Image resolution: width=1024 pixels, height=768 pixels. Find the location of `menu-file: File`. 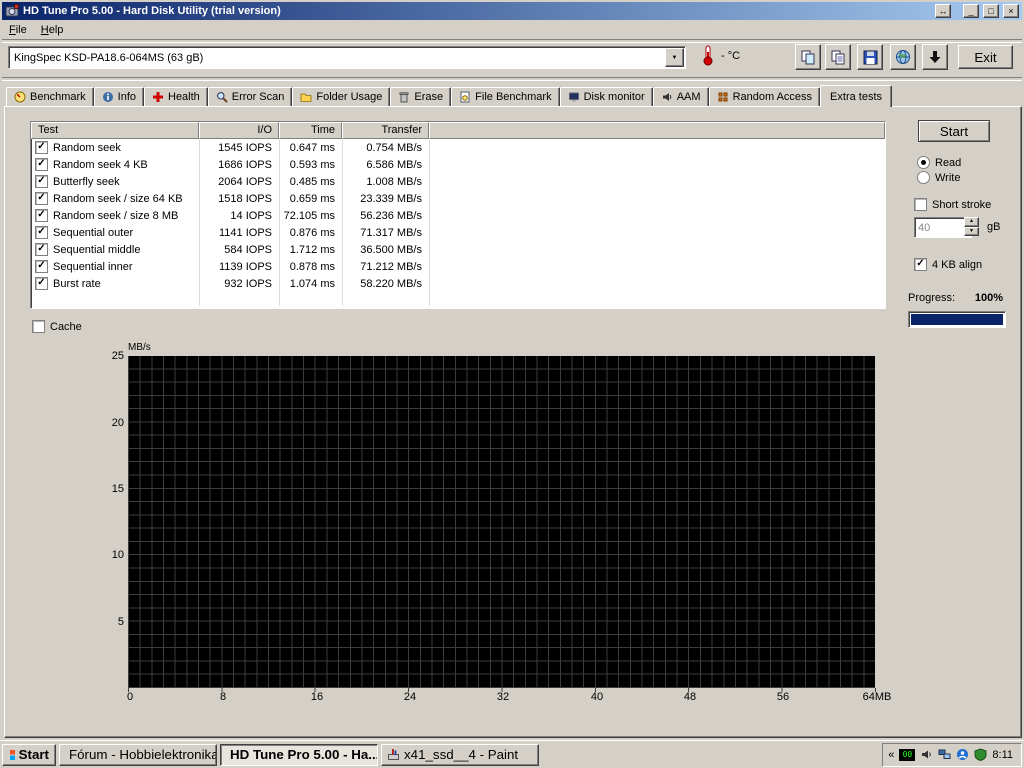

menu-file: File is located at coordinates (18, 30).